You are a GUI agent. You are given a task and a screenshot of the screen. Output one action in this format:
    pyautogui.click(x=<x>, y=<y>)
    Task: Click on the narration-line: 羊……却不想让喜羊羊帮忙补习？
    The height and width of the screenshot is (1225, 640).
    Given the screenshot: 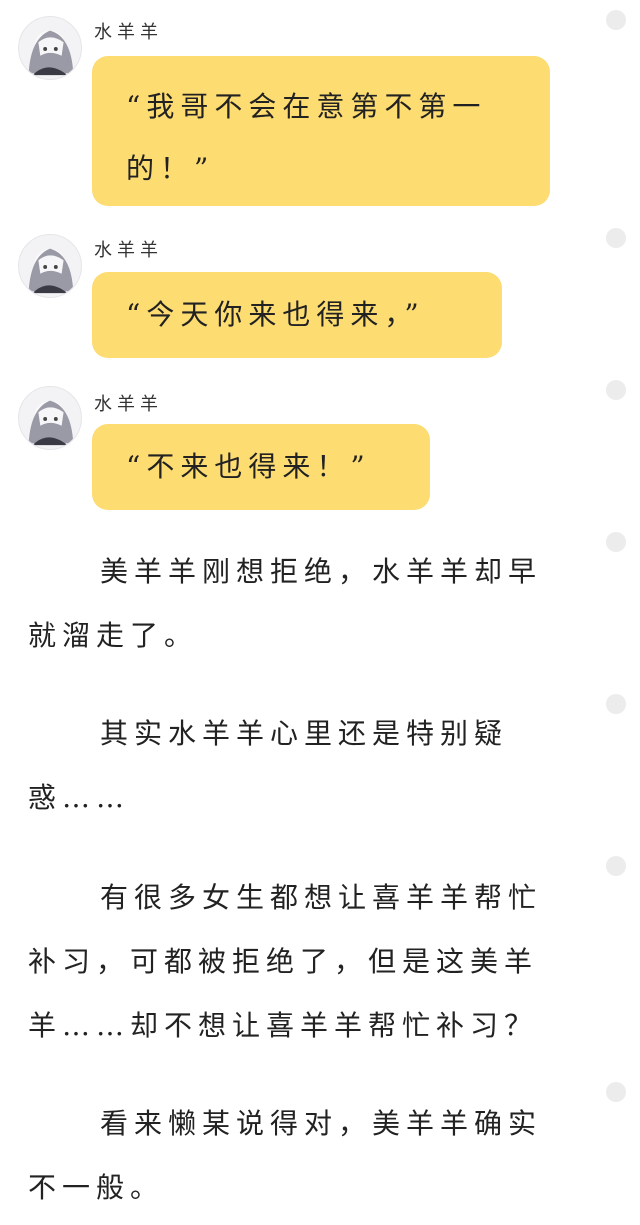 What is the action you would take?
    pyautogui.click(x=283, y=1025)
    